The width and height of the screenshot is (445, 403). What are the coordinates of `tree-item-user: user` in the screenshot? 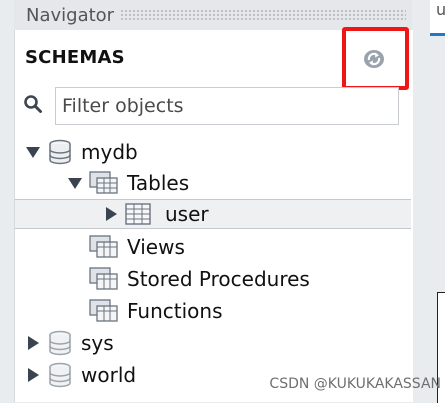 It's located at (213, 214).